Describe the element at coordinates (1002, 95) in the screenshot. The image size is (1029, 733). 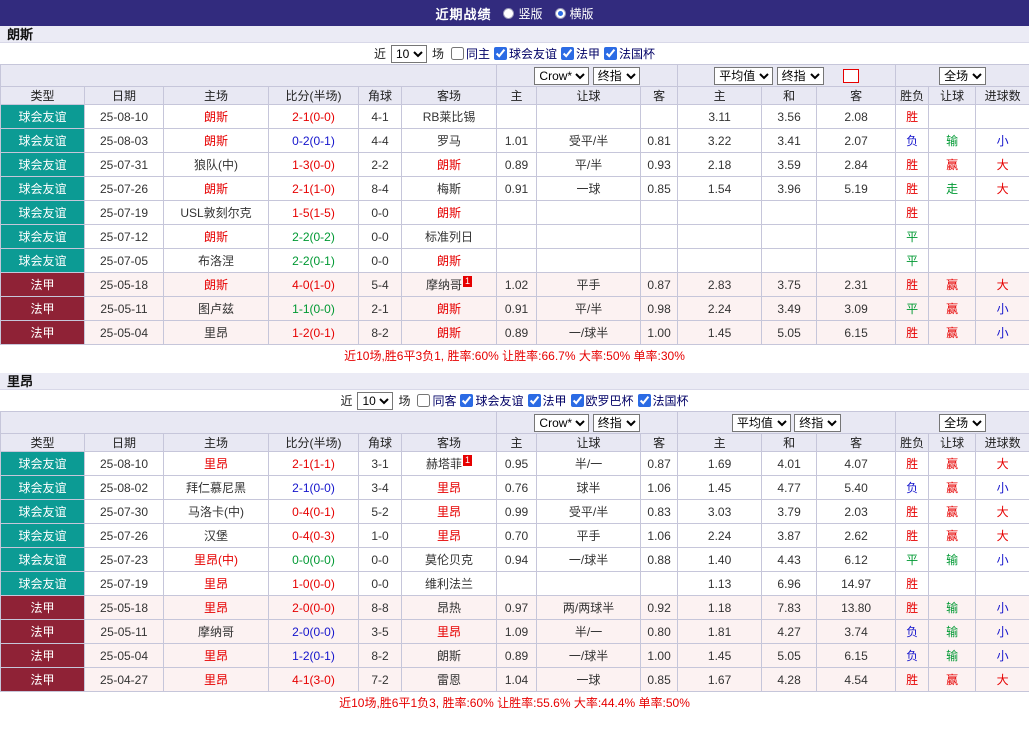
I see `col-goals: 进球数` at that location.